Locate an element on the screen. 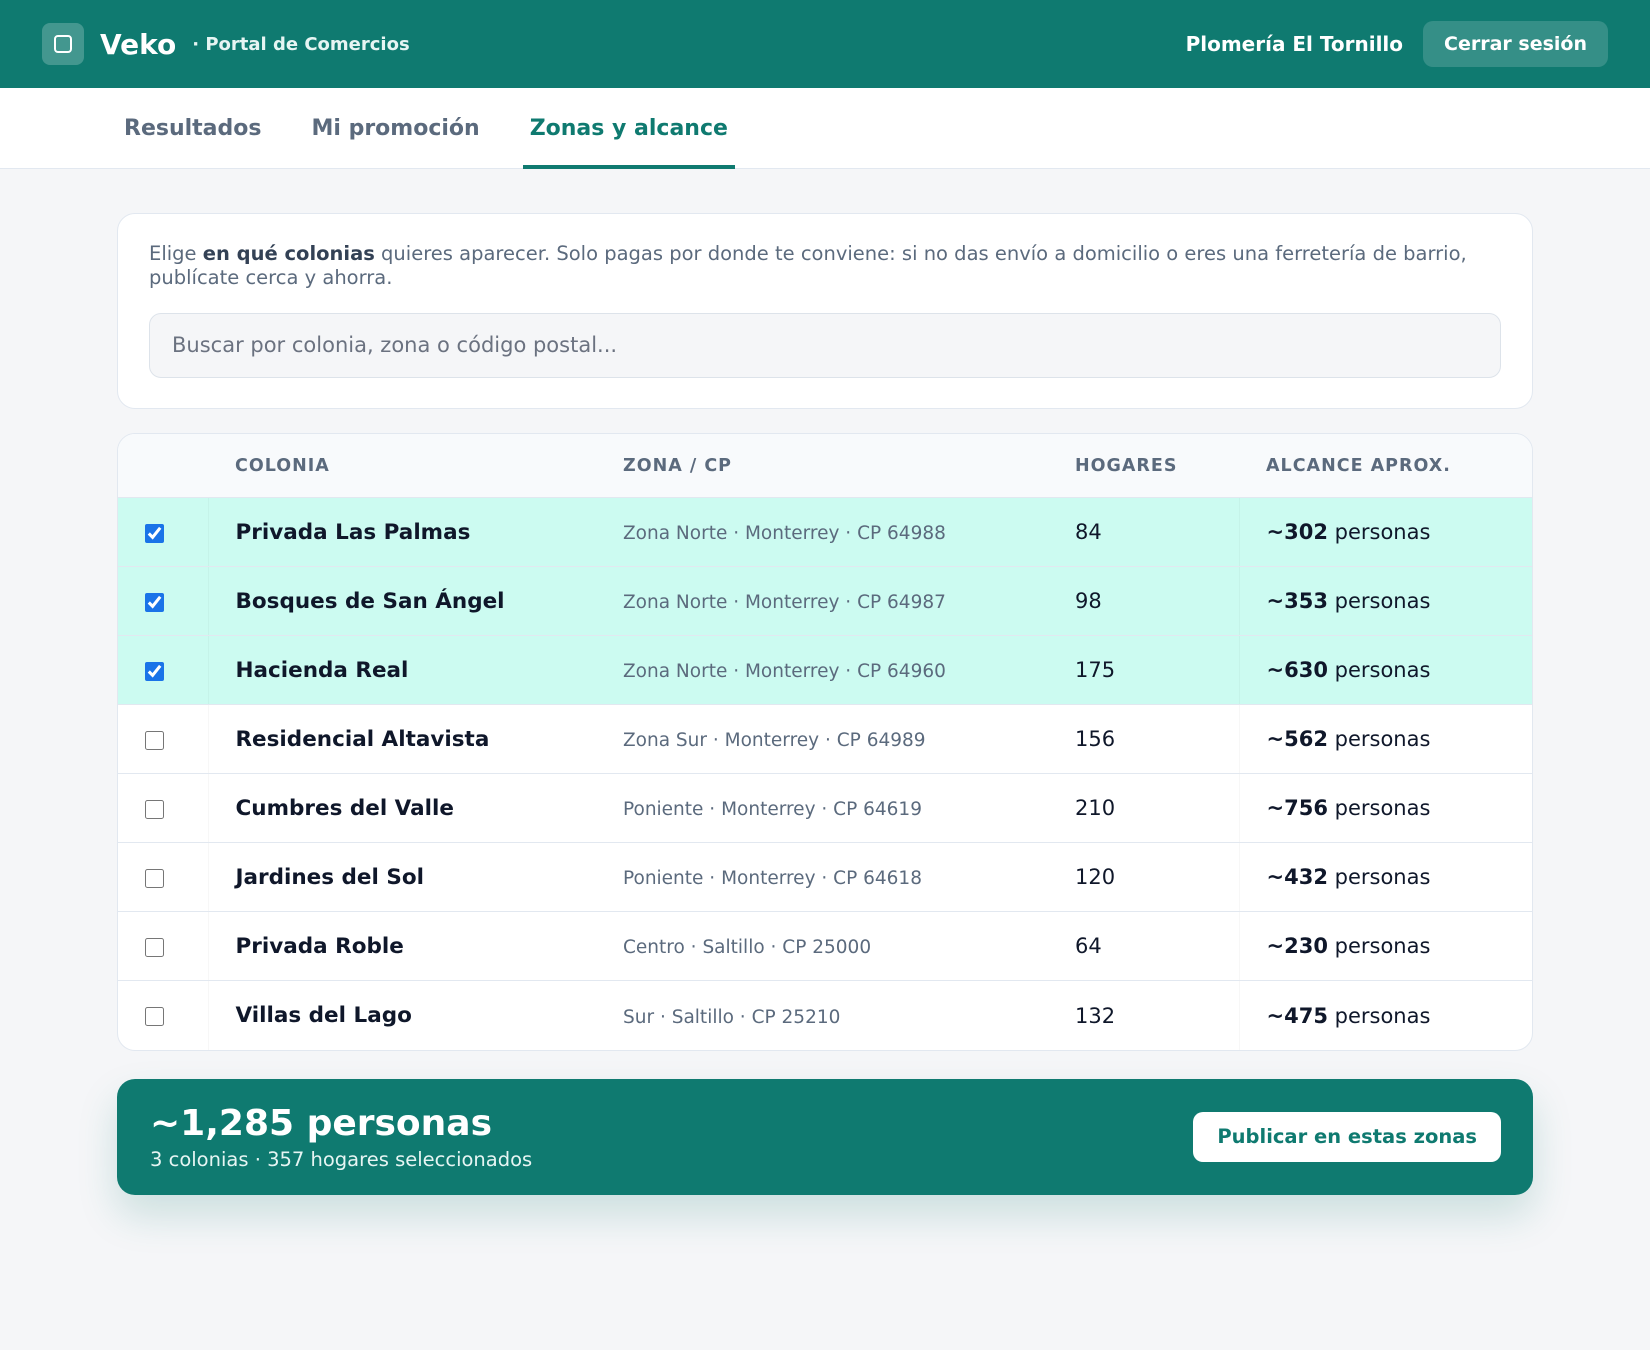 The height and width of the screenshot is (1350, 1650). zona-cp: Zona Norte · Monterrey · CP 64987 is located at coordinates (784, 603).